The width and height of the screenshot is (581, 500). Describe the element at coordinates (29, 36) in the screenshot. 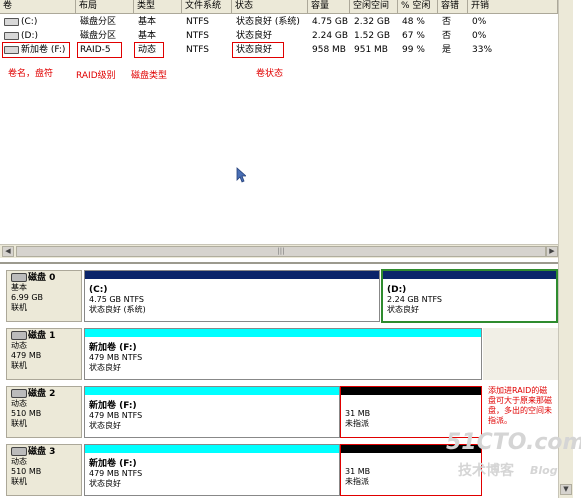

I see `volume-name: (D:)` at that location.